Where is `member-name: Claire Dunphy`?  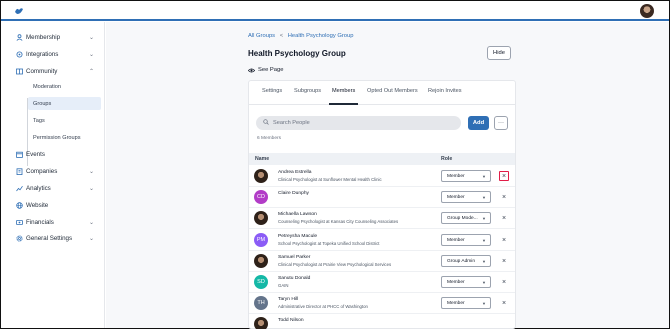 member-name: Claire Dunphy is located at coordinates (293, 193).